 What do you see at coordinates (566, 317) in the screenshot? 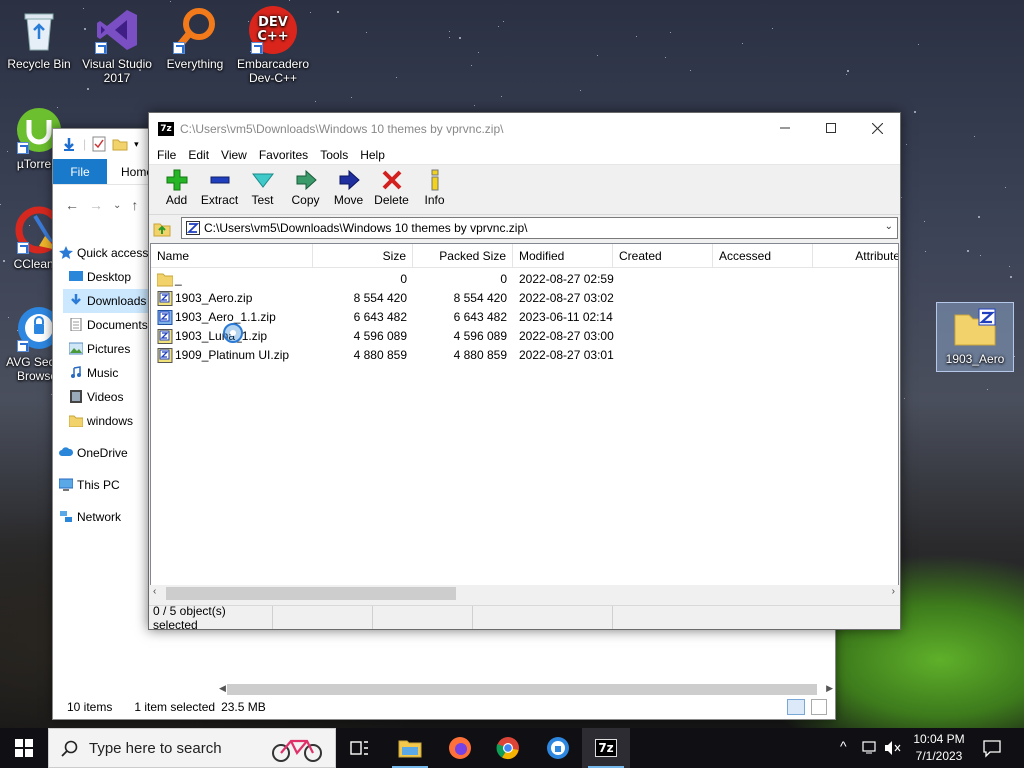
I see `file-modified: 2023-06-11 02:14` at bounding box center [566, 317].